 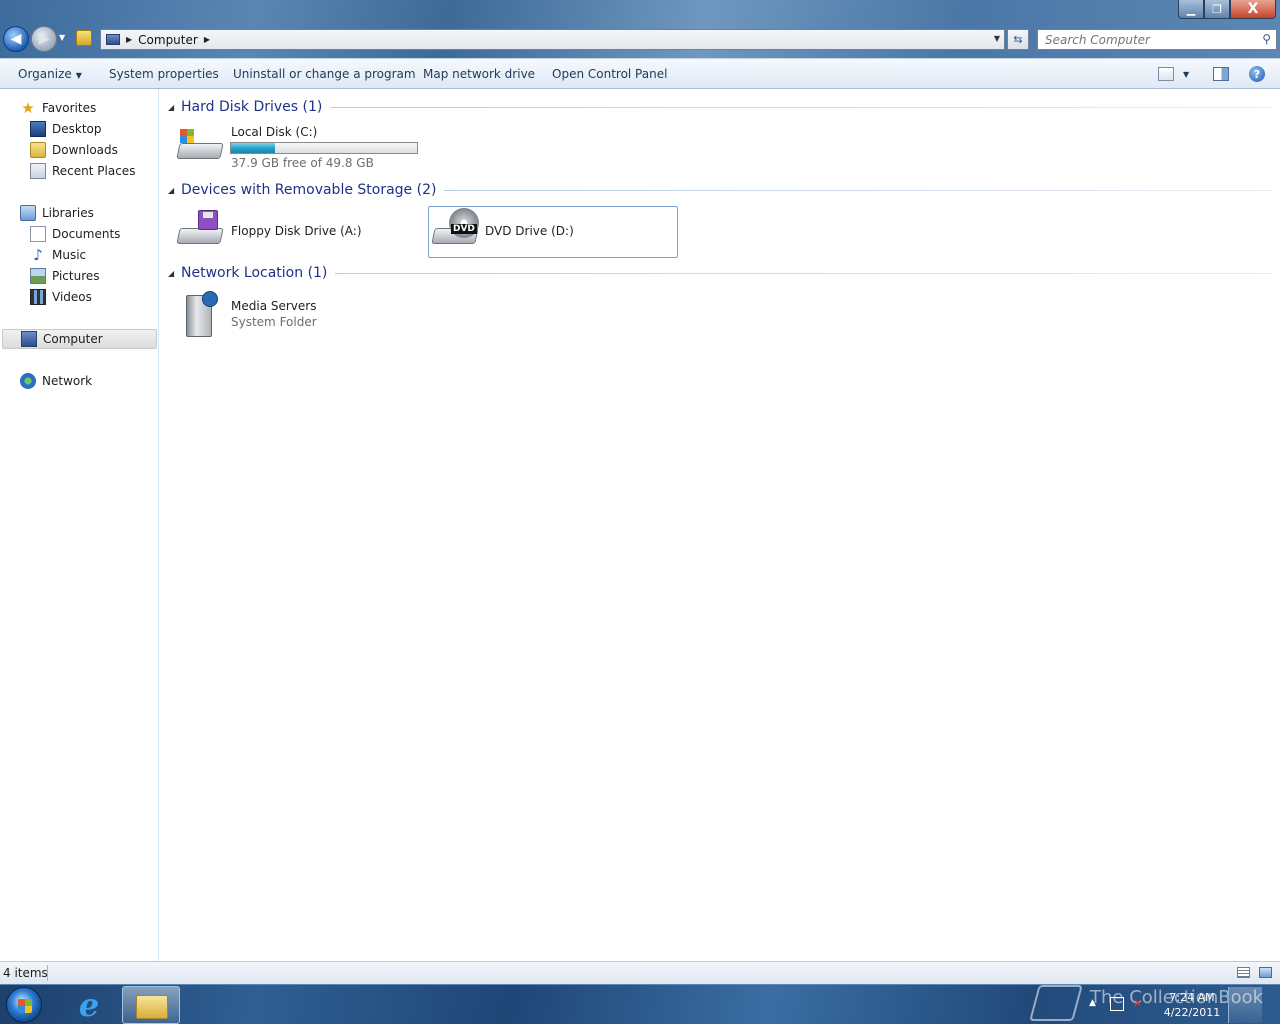 I want to click on floppy-drive-item: Floppy Disk Drive (A:), so click(x=301, y=232).